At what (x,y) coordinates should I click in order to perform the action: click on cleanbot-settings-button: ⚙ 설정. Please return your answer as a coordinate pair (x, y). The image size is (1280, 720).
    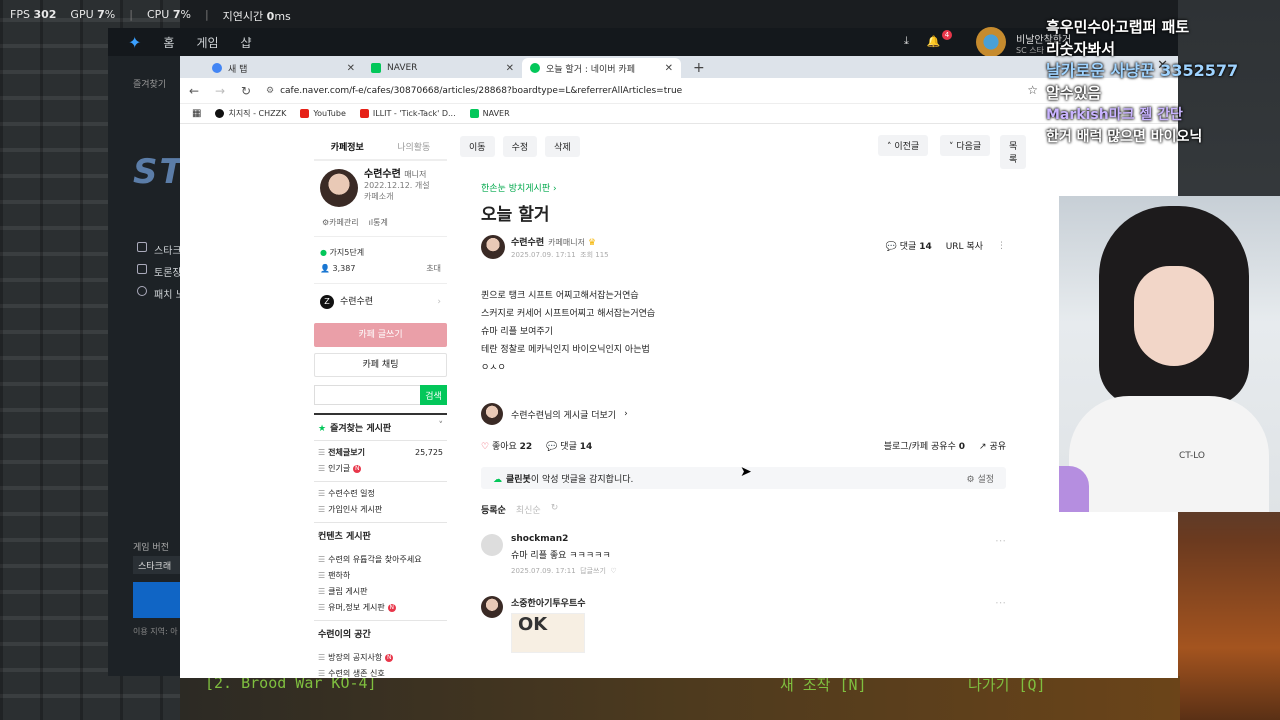
    Looking at the image, I should click on (980, 478).